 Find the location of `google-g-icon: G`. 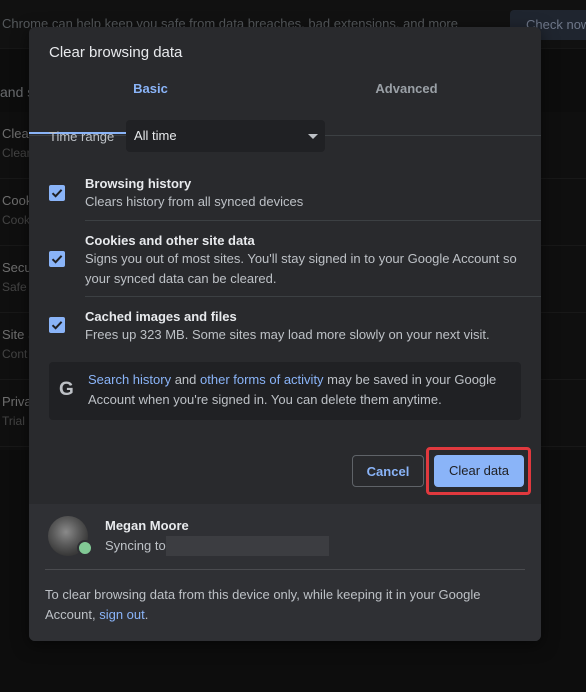

google-g-icon: G is located at coordinates (66, 389).